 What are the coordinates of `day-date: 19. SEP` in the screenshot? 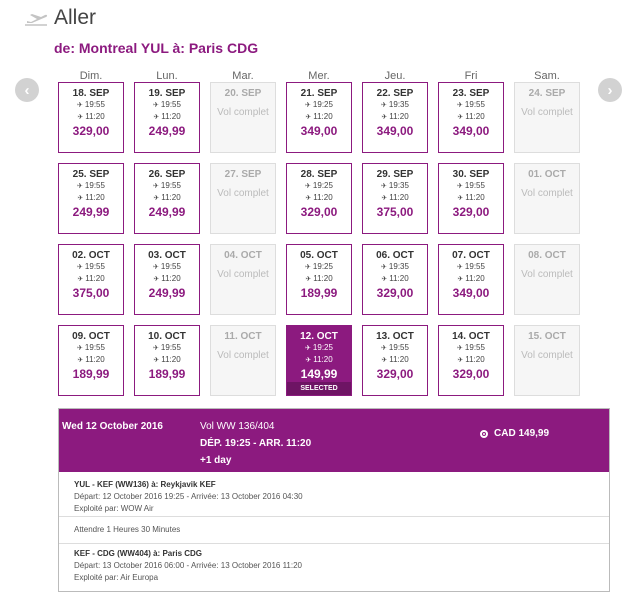 It's located at (167, 93).